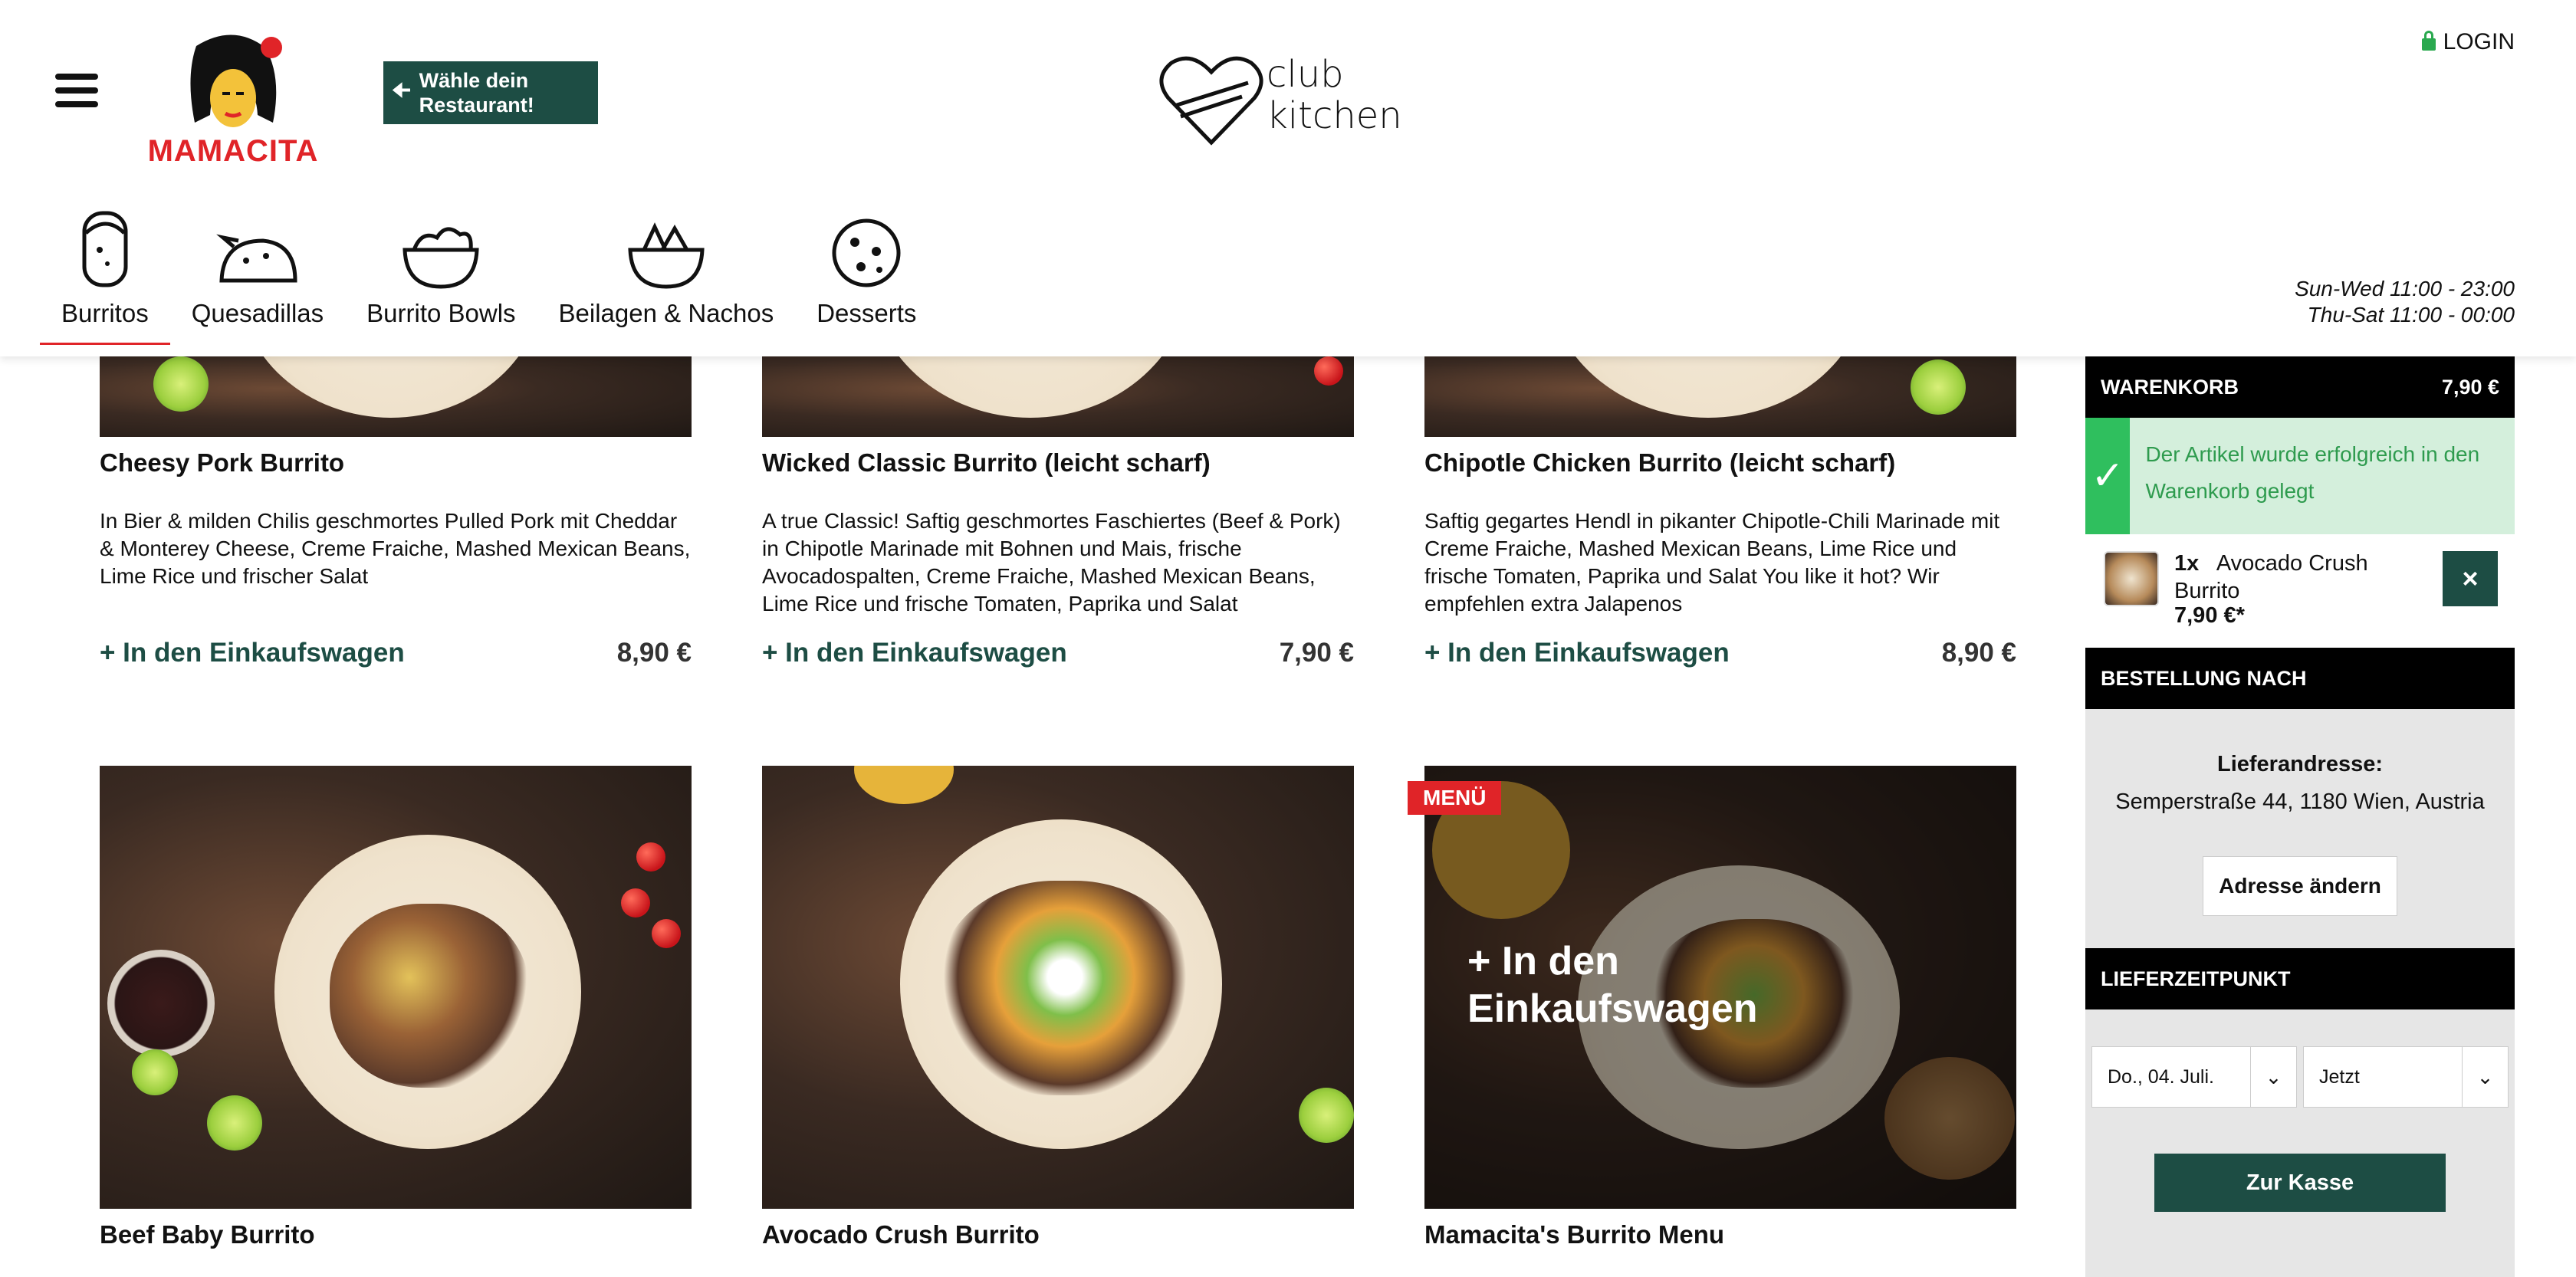  I want to click on product-title: Avocado Crush Burrito, so click(901, 1234).